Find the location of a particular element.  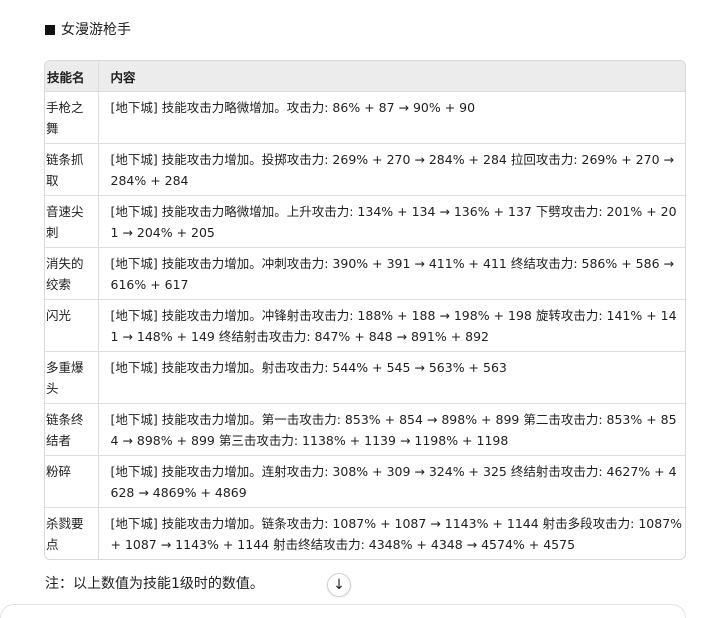

skill-name-cell: 多重爆头 is located at coordinates (72, 377).